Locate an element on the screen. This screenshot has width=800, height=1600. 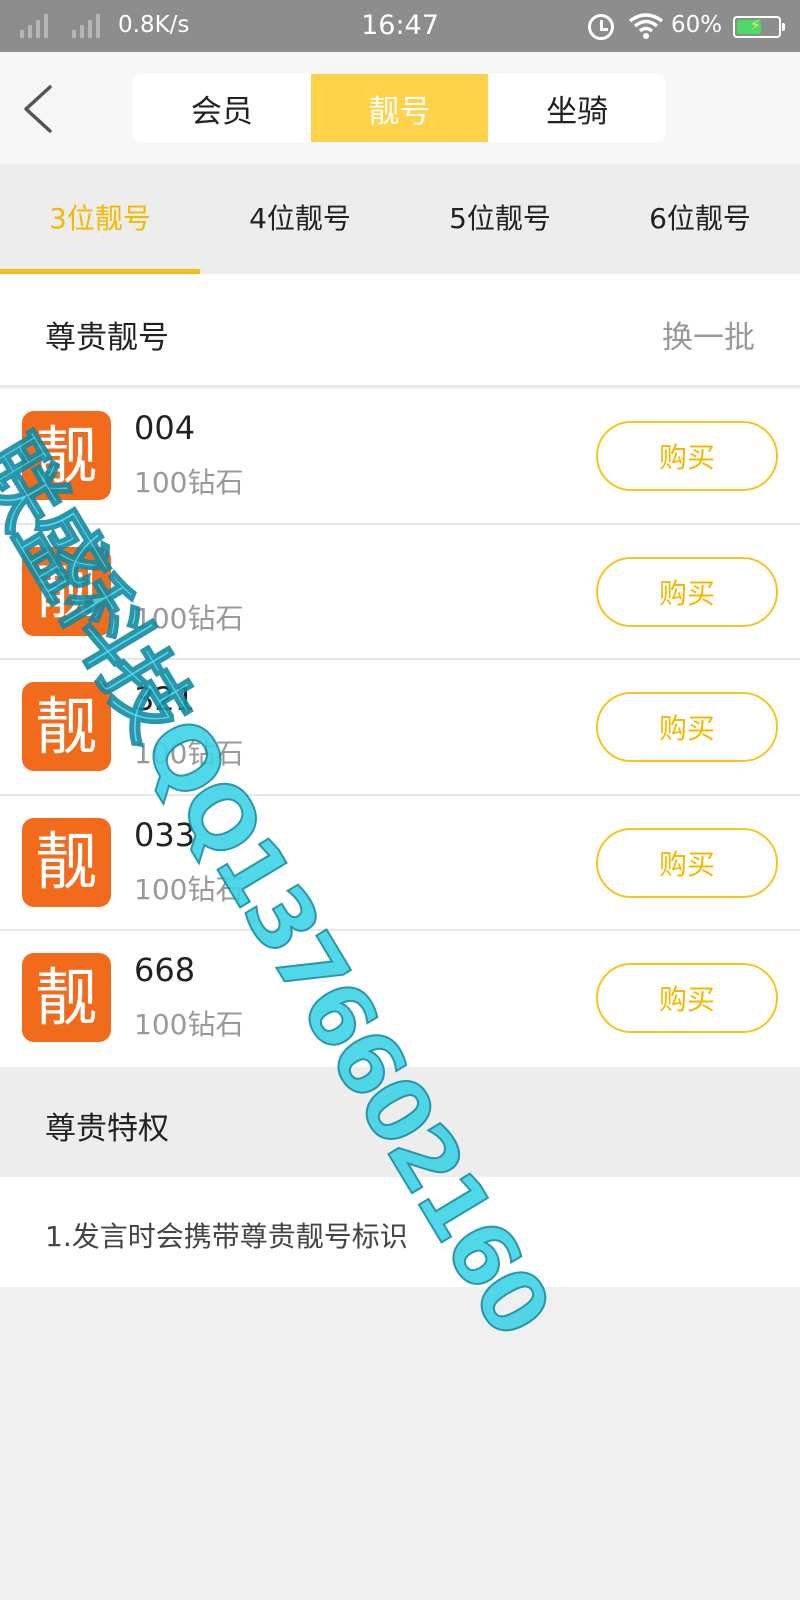
list-item: 靓 004 100钻石 购买 is located at coordinates (400, 457).